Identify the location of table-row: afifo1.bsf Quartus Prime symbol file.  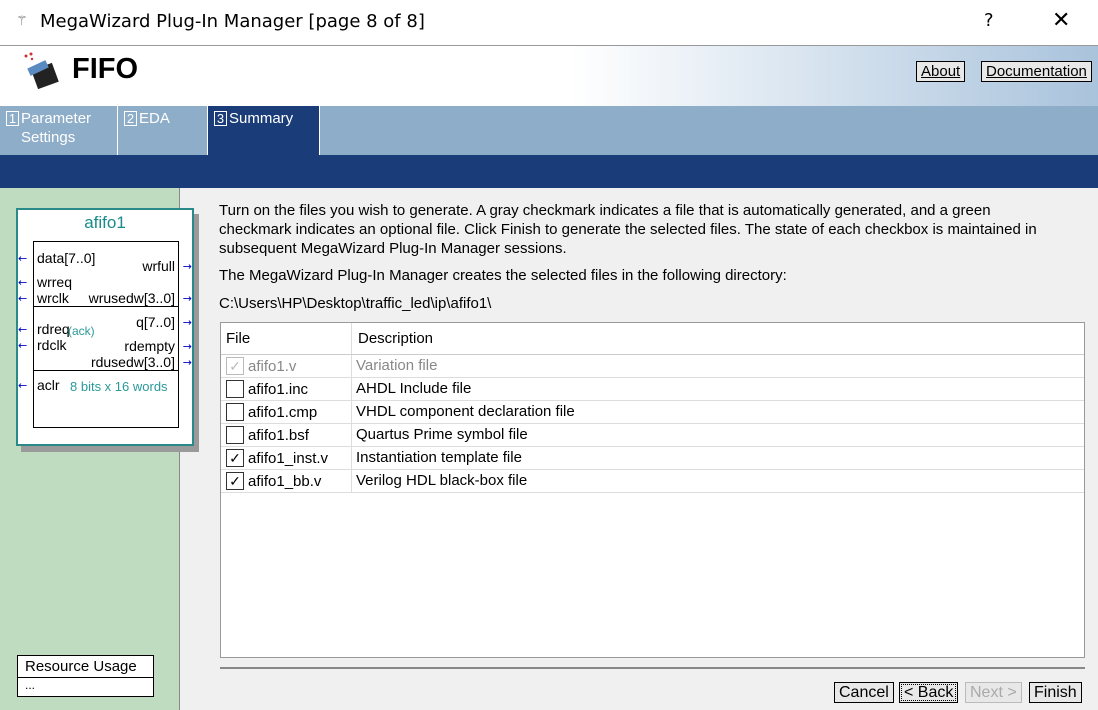
(652, 435).